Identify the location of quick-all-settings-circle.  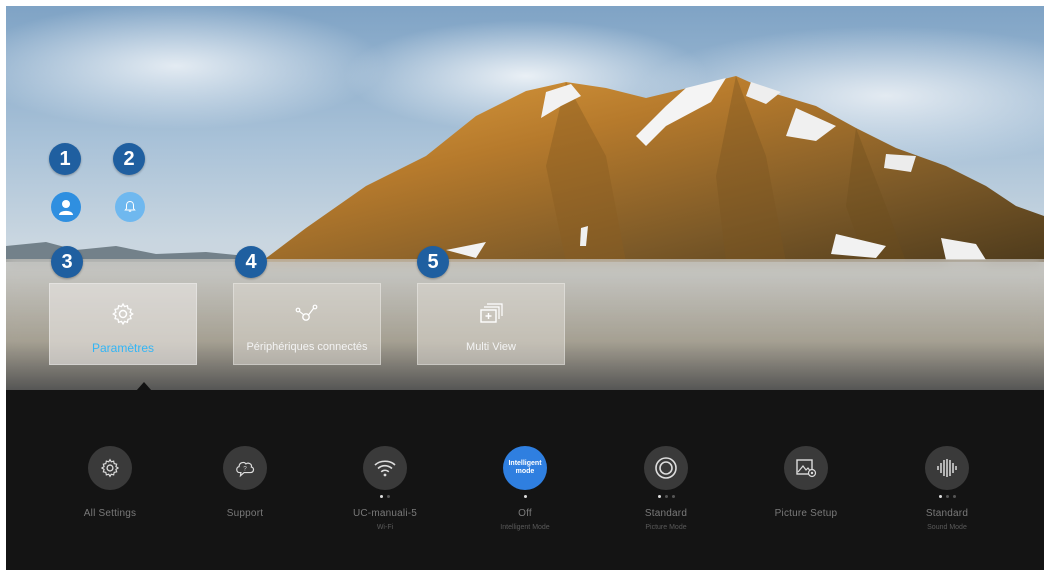
(110, 468).